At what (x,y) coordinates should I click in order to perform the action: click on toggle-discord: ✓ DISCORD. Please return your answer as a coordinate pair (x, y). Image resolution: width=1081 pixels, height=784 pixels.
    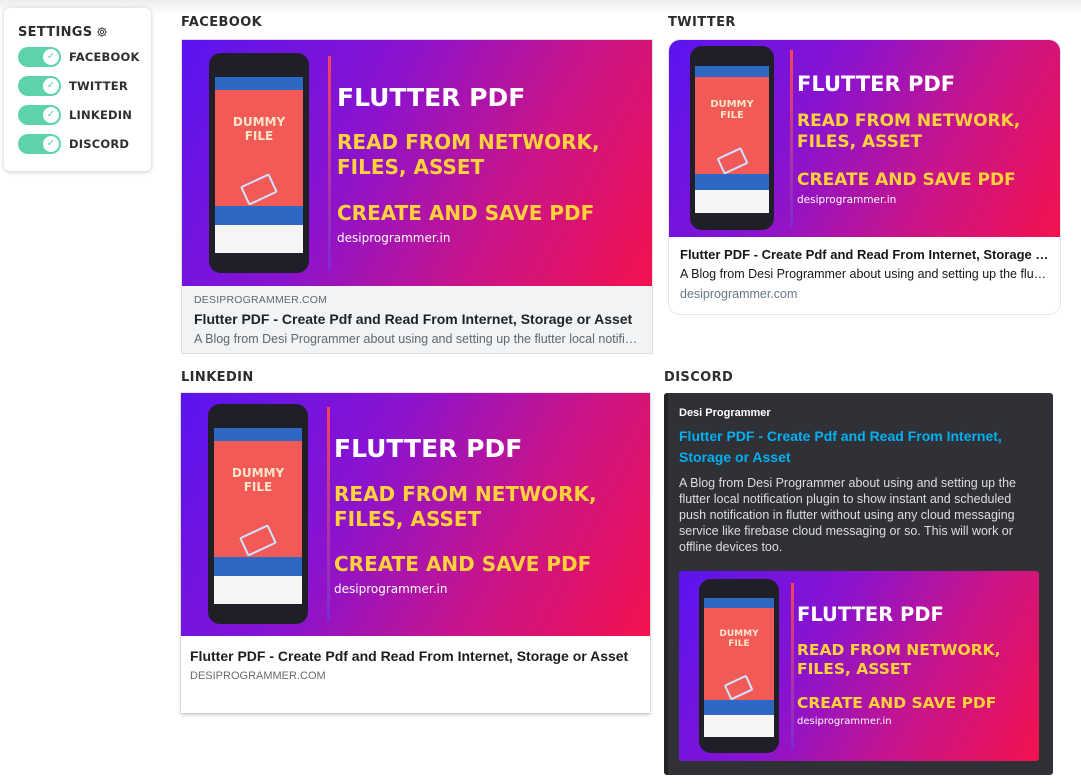
    Looking at the image, I should click on (84, 143).